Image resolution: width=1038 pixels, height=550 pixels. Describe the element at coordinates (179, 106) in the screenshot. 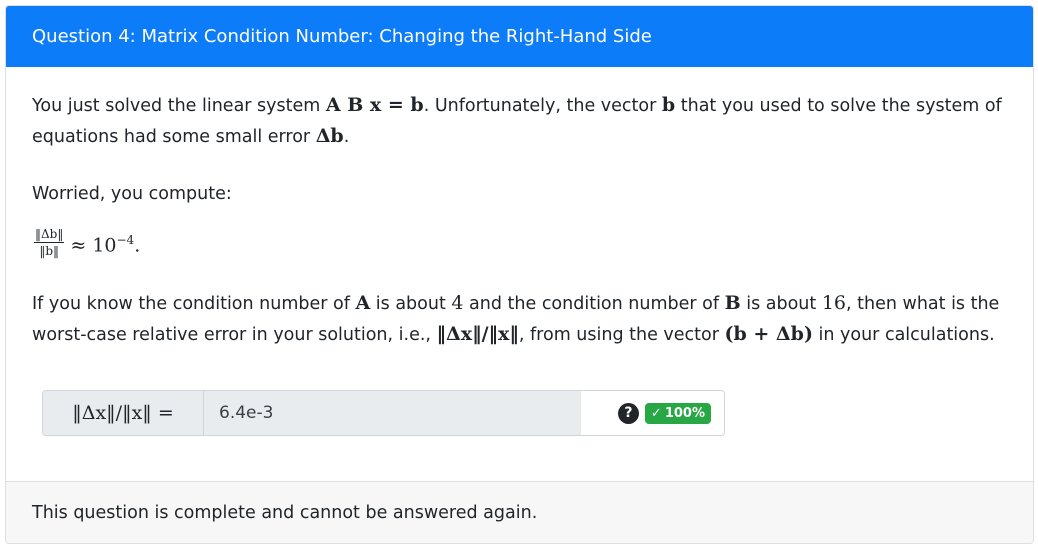

I see `statement-text: You just solved the linear system` at that location.